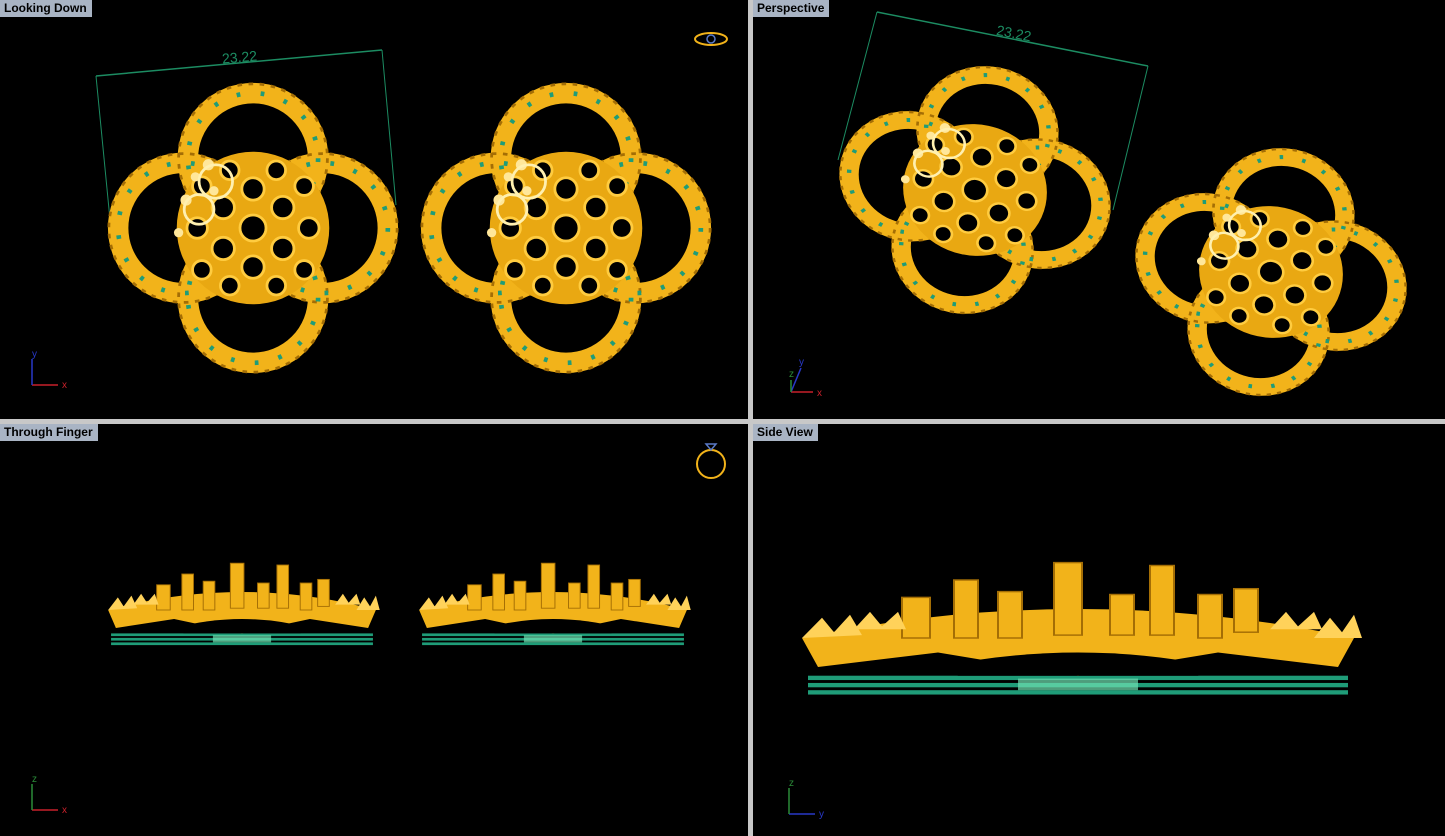 This screenshot has width=1445, height=836. Describe the element at coordinates (49, 432) in the screenshot. I see `viewport-title: Through Finger` at that location.